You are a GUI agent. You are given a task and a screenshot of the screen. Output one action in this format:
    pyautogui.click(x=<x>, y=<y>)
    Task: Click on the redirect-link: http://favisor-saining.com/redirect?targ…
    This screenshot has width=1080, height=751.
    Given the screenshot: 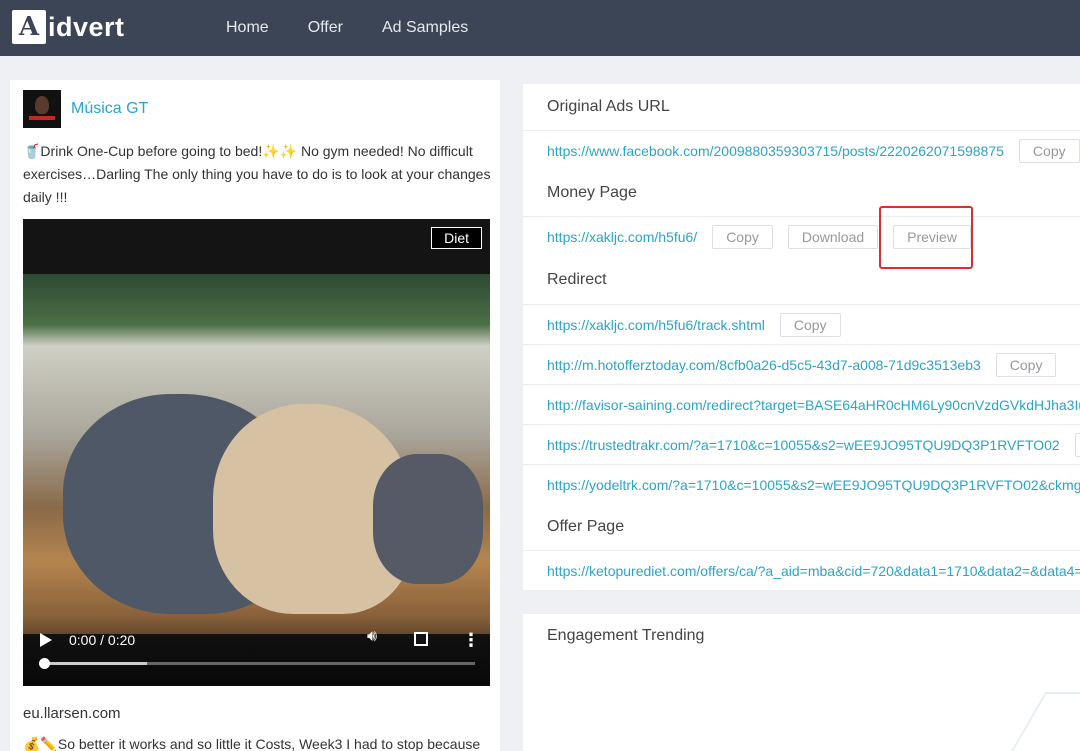 What is the action you would take?
    pyautogui.click(x=813, y=405)
    